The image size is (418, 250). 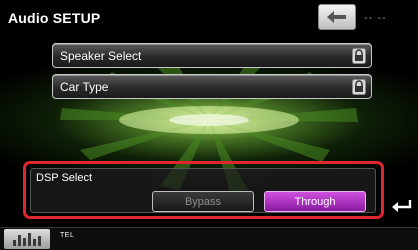 What do you see at coordinates (212, 55) in the screenshot?
I see `speaker-select-button: Speaker Select` at bounding box center [212, 55].